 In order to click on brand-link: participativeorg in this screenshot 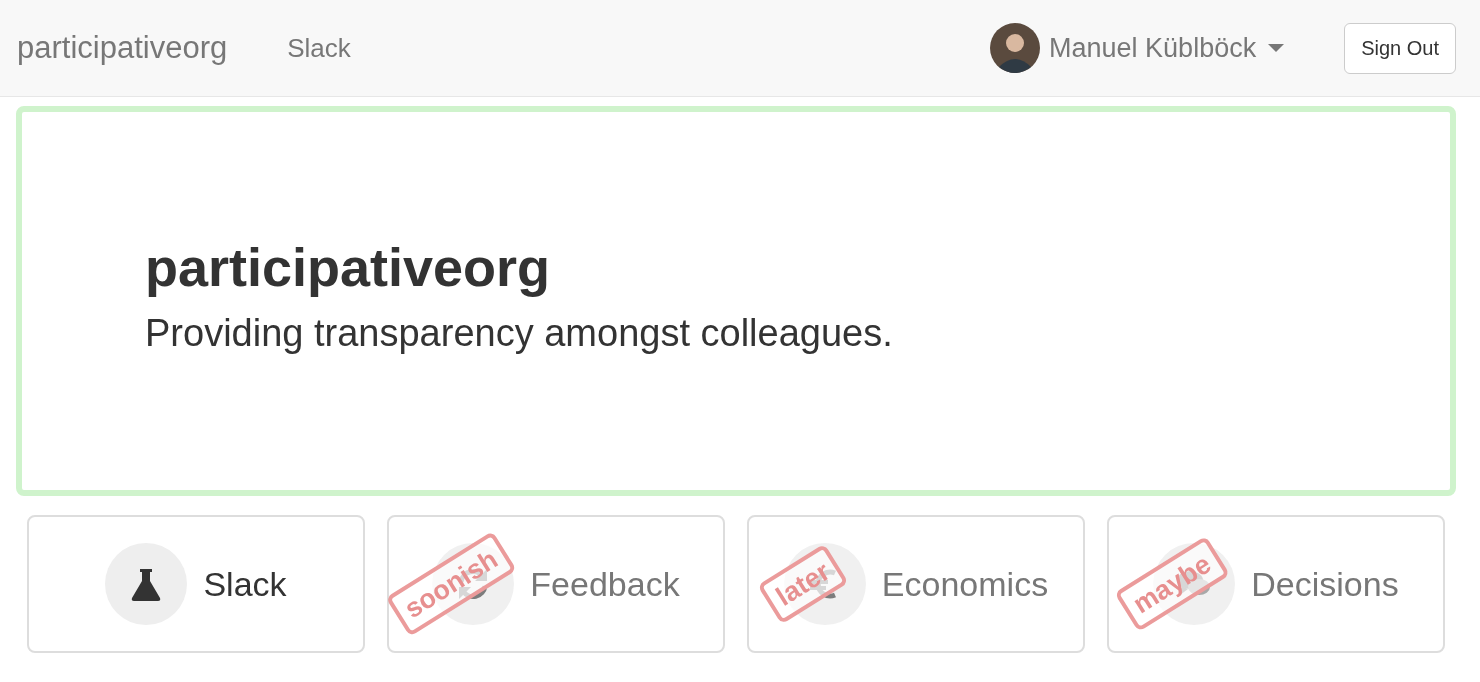, I will do `click(122, 48)`.